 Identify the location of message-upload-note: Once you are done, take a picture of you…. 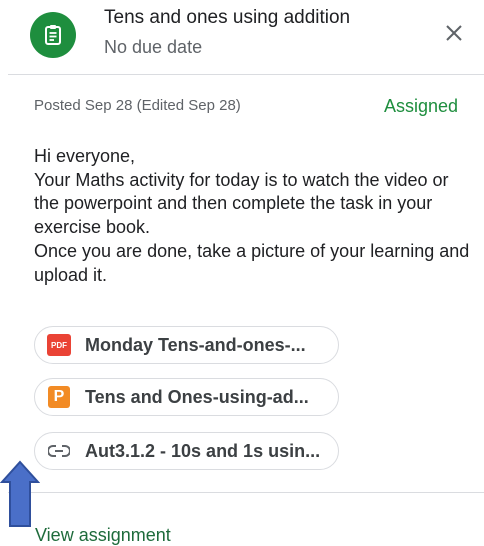
(252, 262).